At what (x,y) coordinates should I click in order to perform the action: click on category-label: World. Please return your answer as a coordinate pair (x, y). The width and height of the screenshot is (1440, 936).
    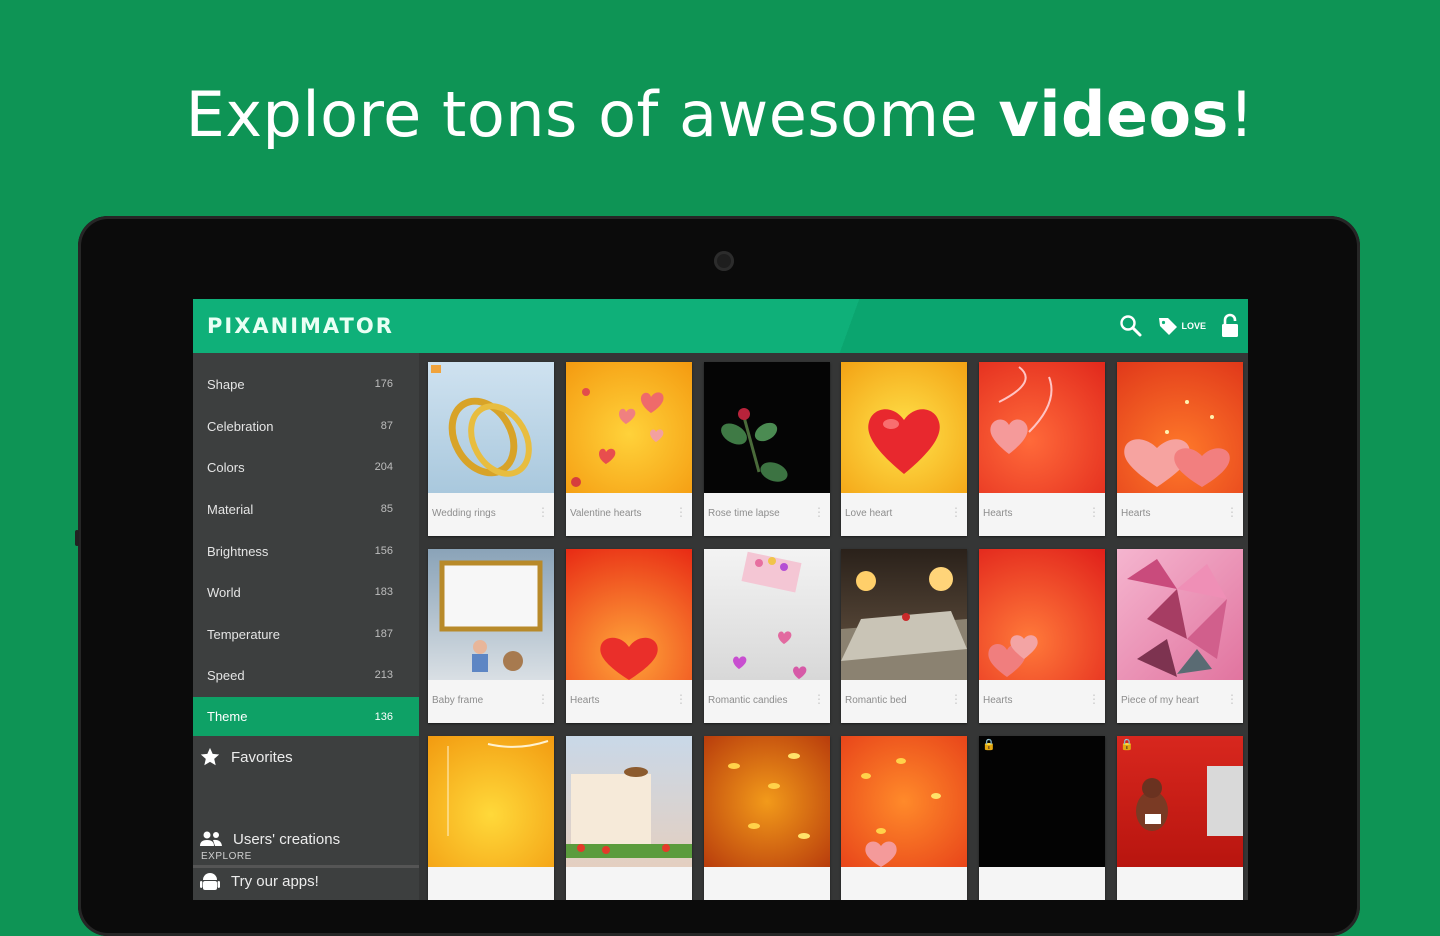
    Looking at the image, I should click on (224, 592).